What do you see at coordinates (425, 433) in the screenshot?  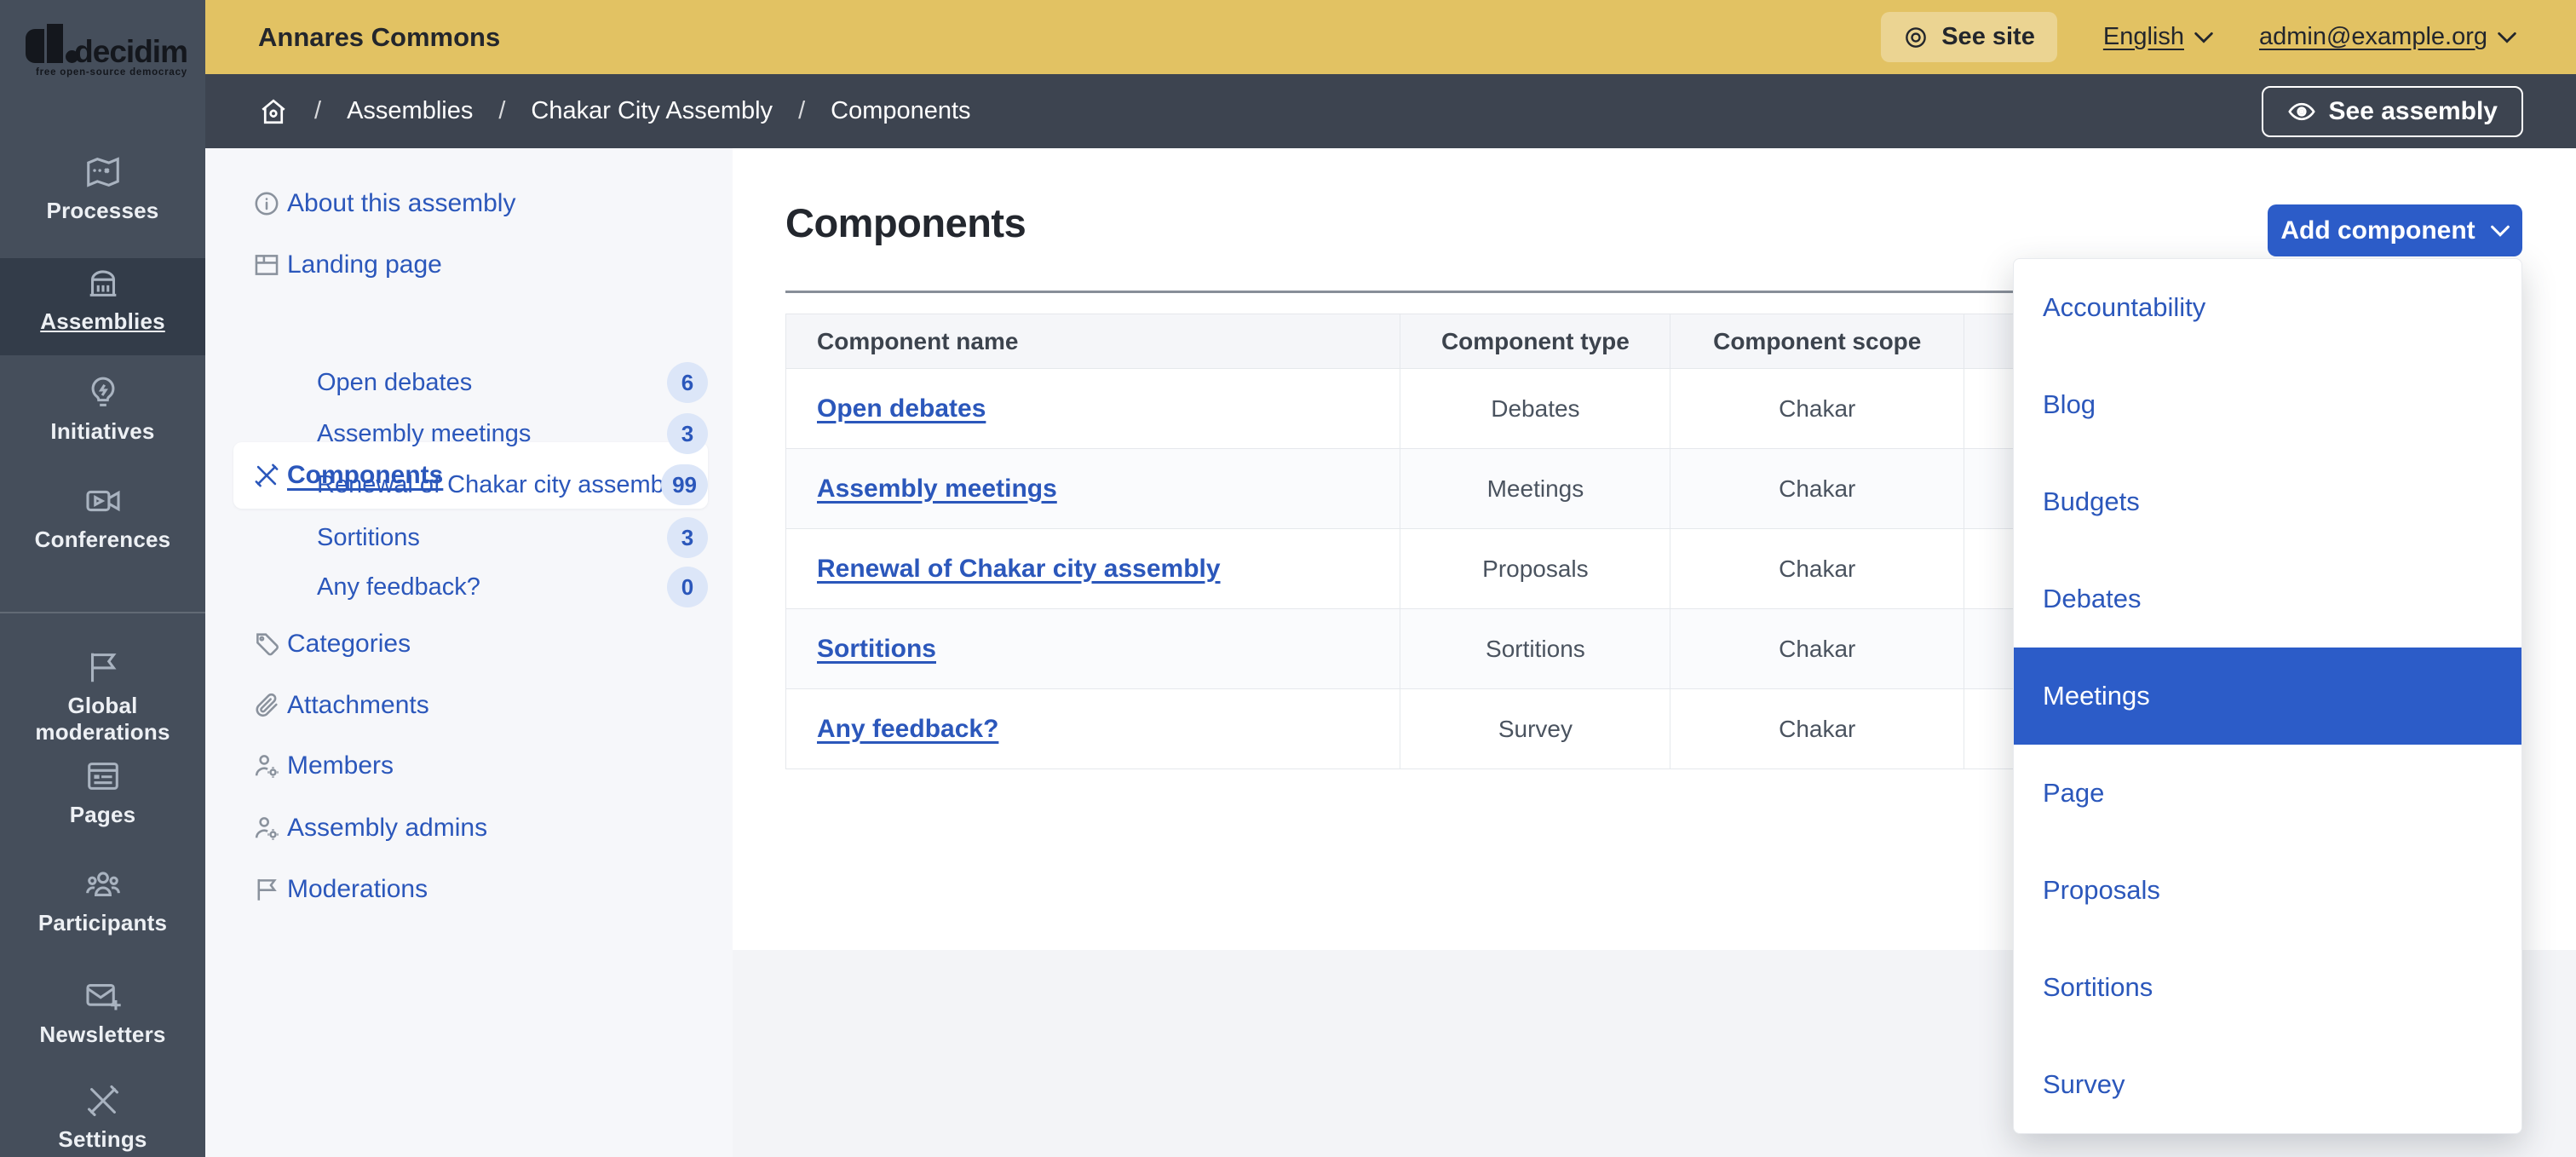 I see `subnav-child-label: Assembly meetings` at bounding box center [425, 433].